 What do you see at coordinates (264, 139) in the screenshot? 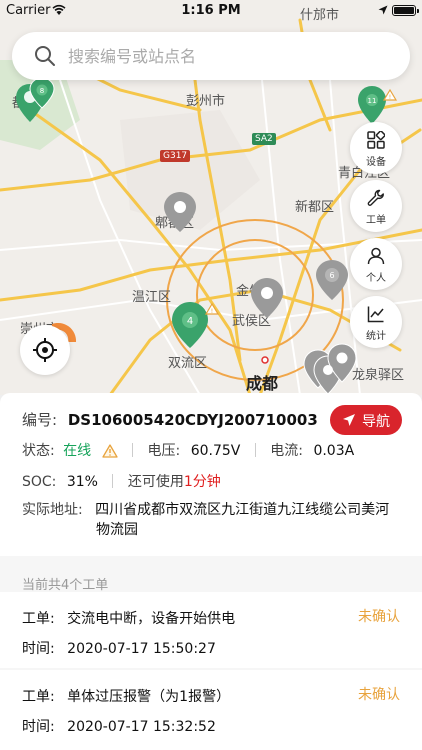
I see `road-badge-sa2: SA2` at bounding box center [264, 139].